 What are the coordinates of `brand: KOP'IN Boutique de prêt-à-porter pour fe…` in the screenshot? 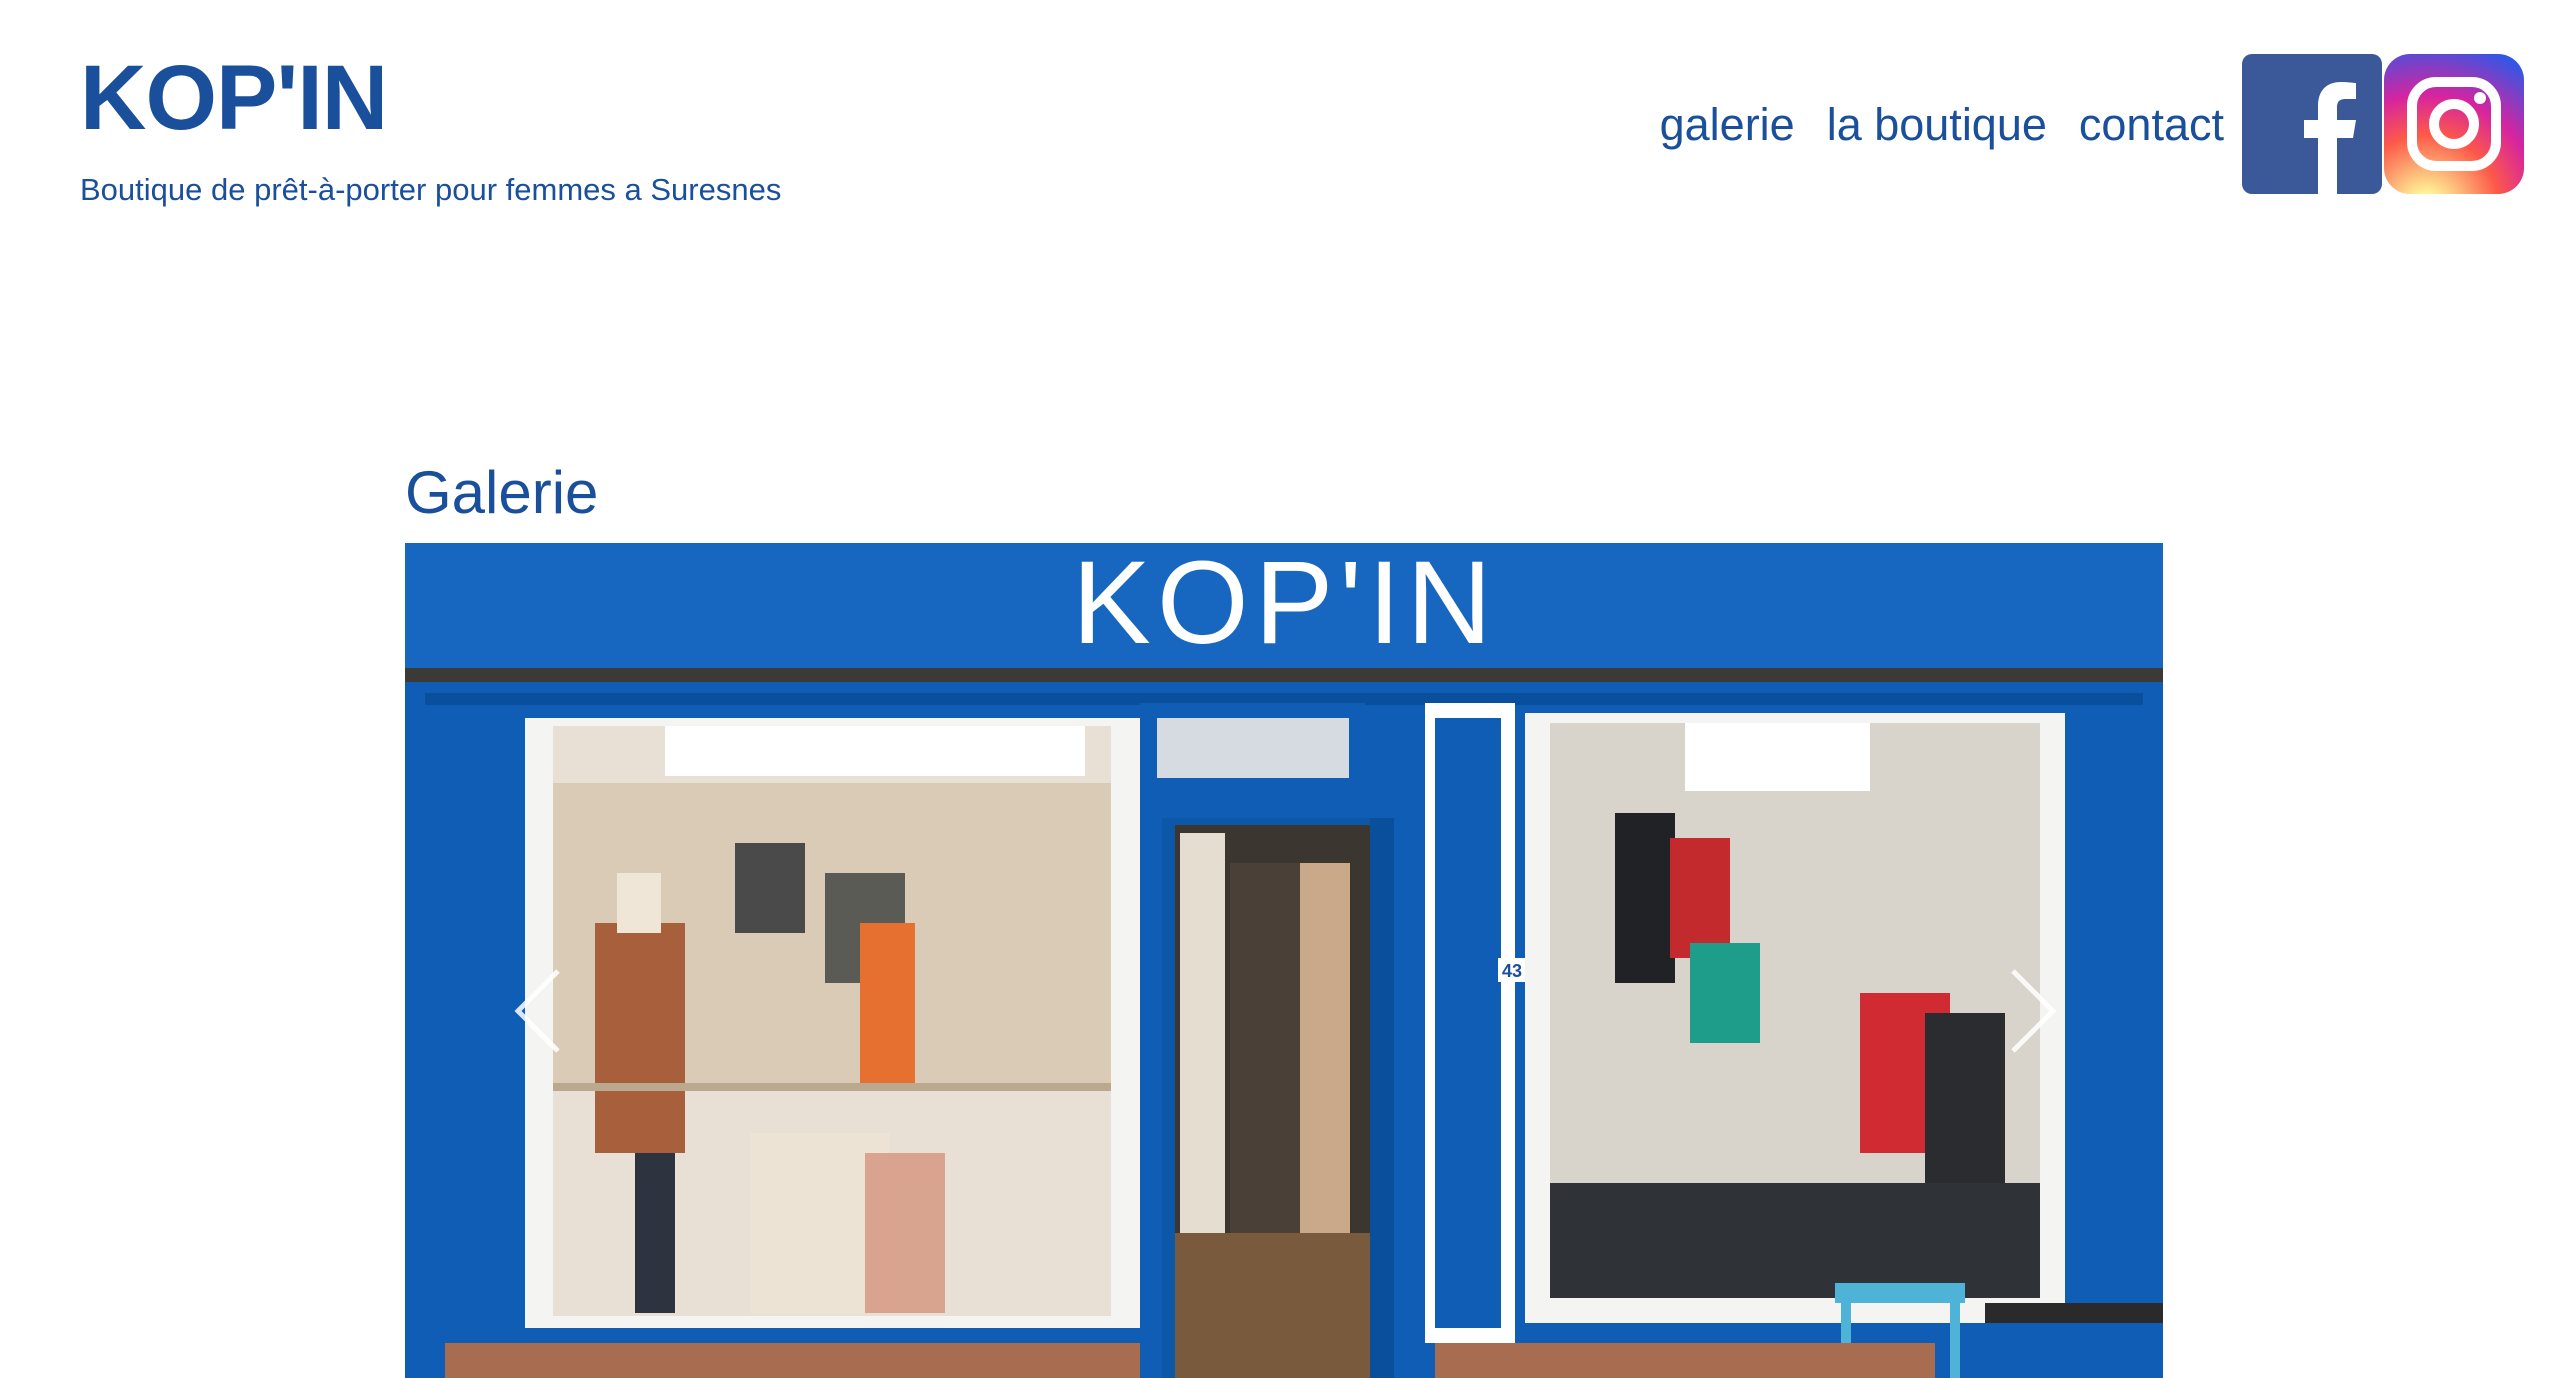 It's located at (430, 130).